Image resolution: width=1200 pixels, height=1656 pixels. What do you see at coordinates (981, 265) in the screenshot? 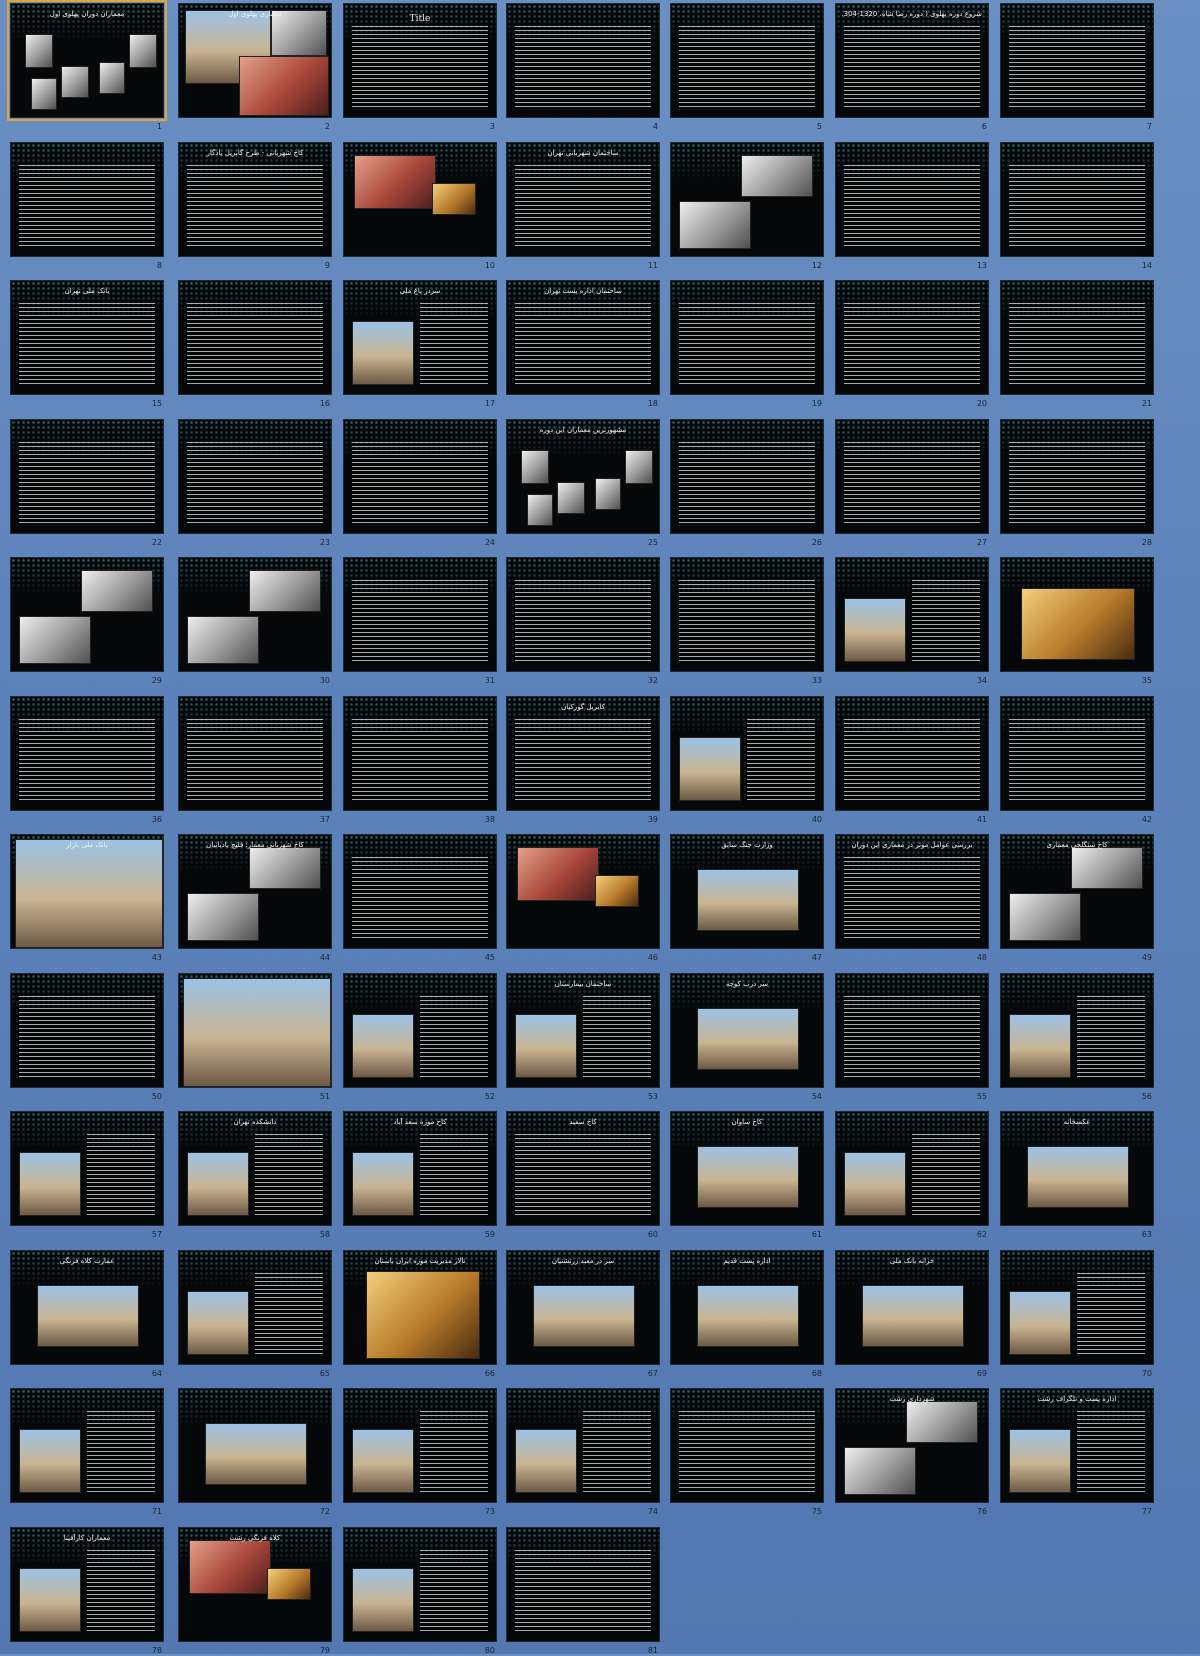
I see `slide-number: 13` at bounding box center [981, 265].